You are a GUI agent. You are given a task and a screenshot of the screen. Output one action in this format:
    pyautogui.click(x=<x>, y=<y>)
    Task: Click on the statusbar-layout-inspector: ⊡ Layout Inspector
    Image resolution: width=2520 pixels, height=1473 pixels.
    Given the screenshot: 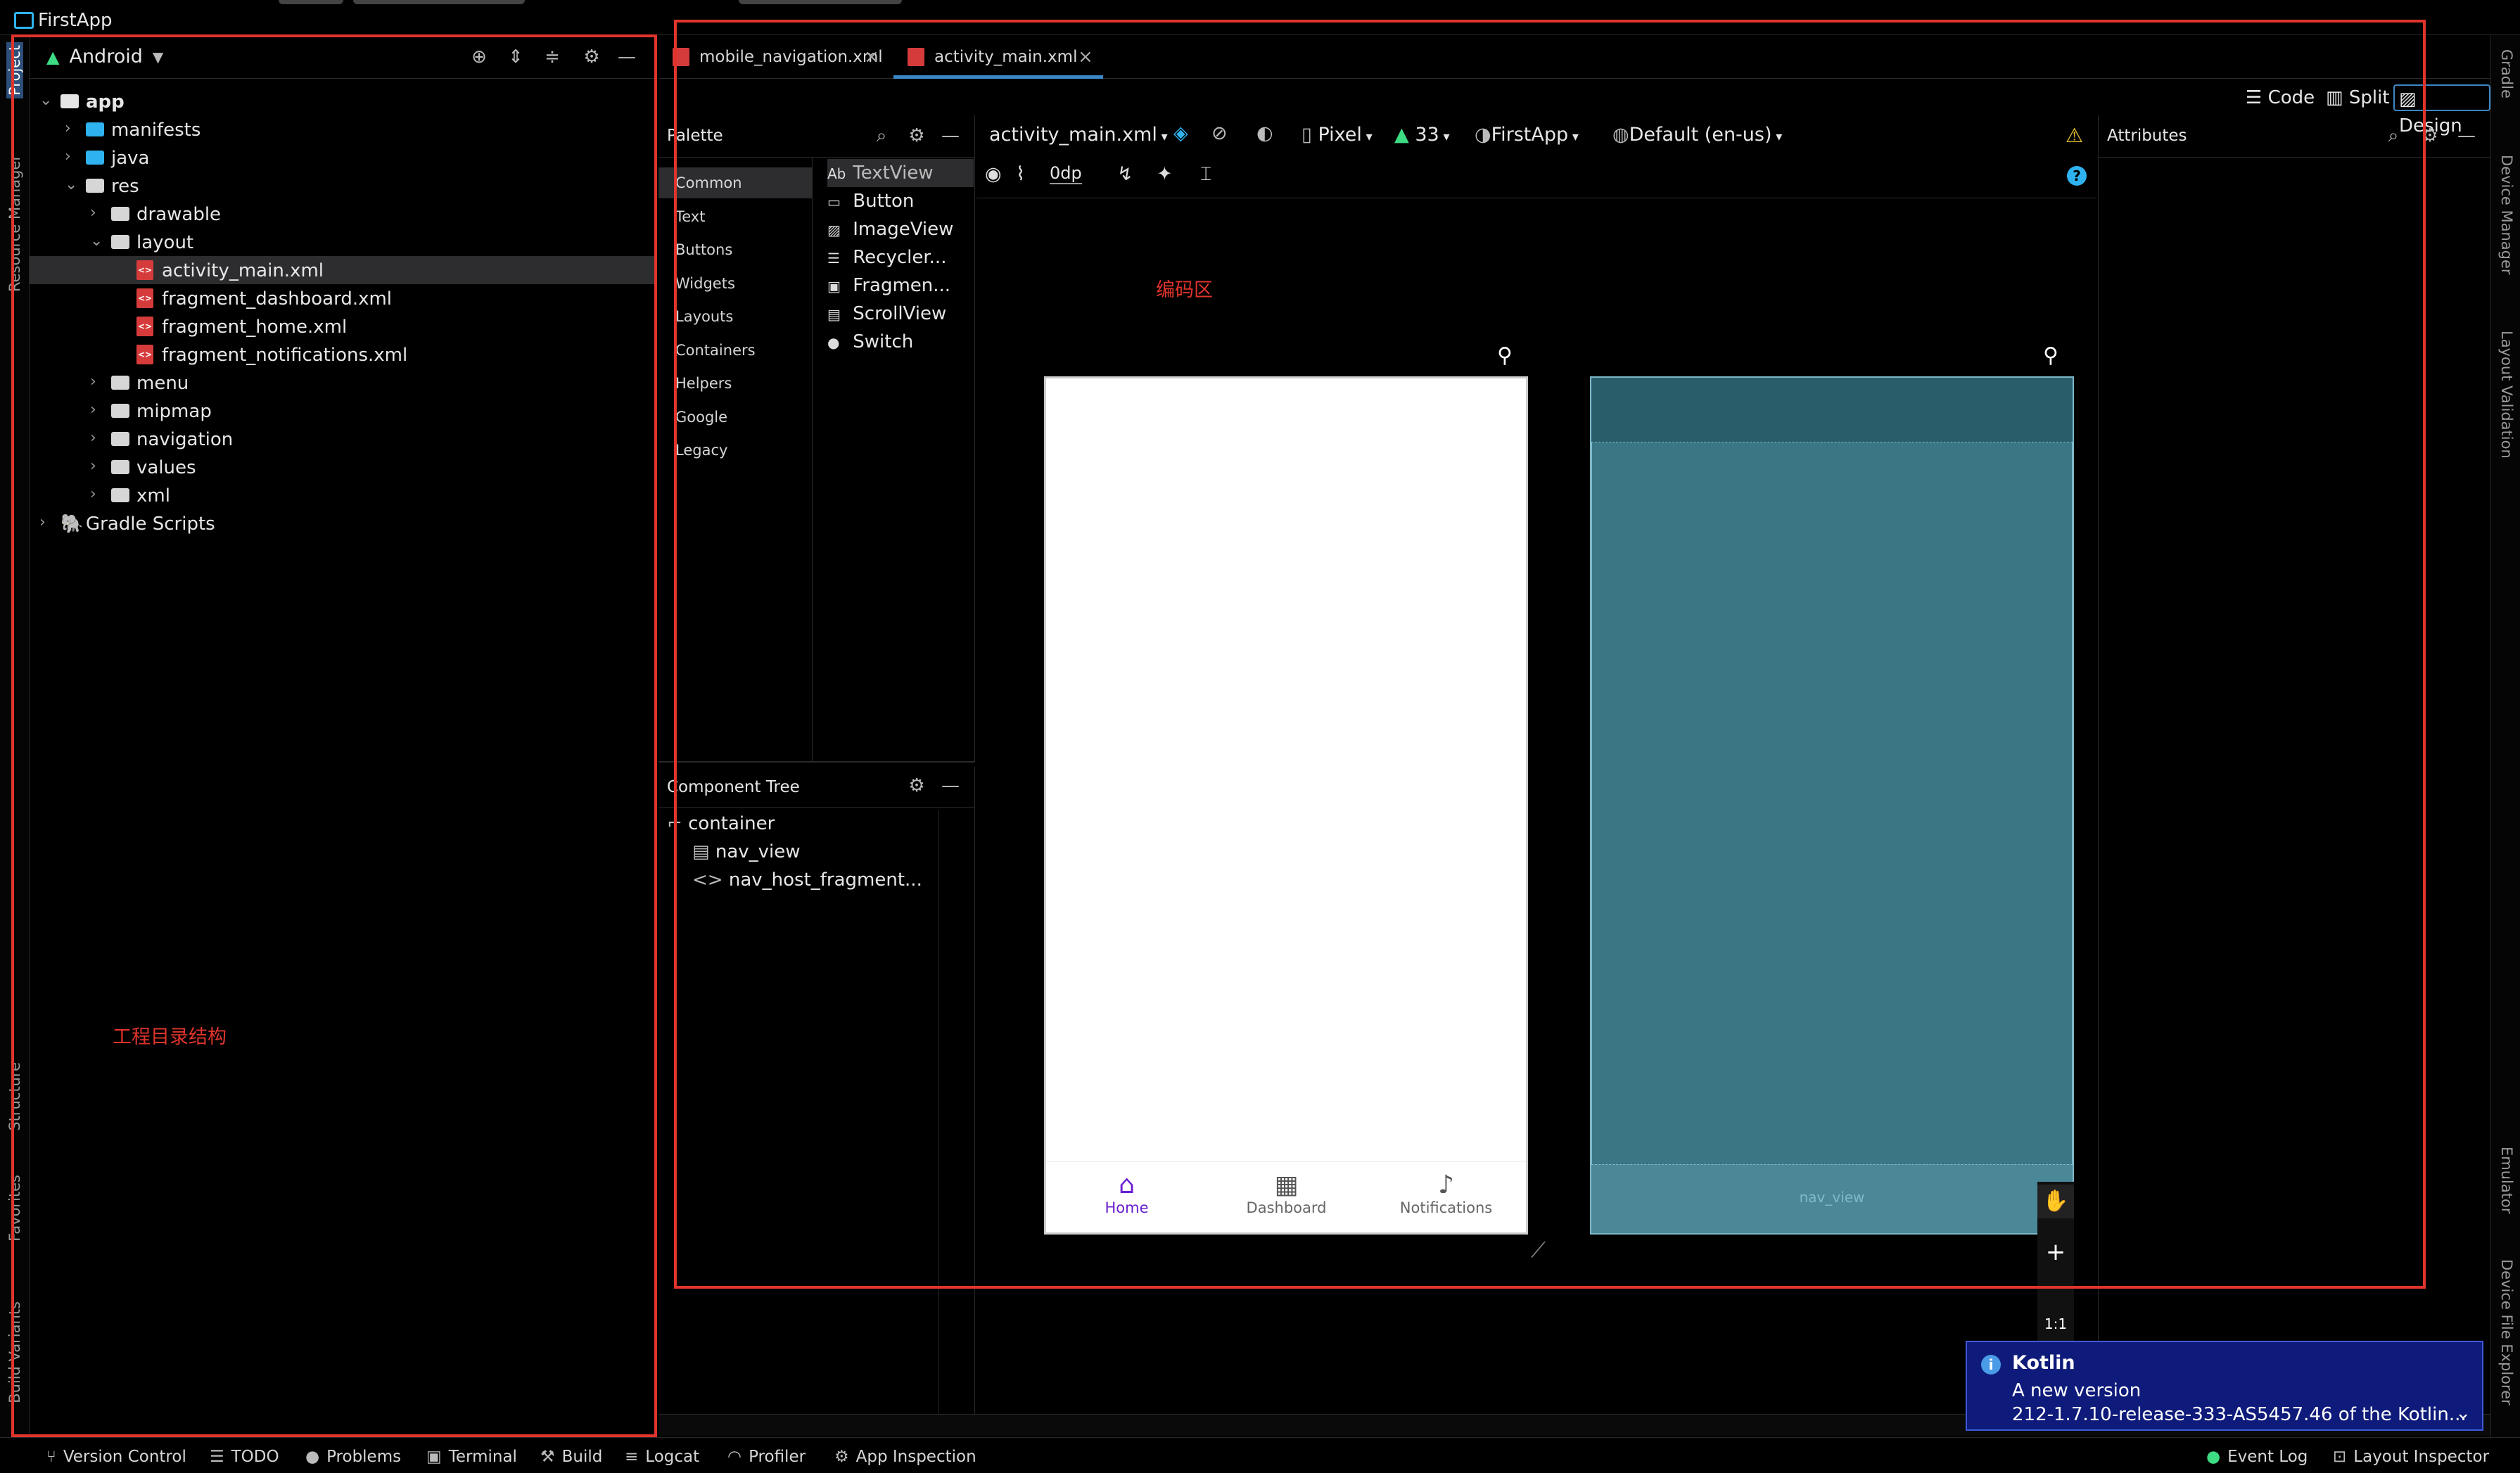 What is the action you would take?
    pyautogui.click(x=2411, y=1457)
    